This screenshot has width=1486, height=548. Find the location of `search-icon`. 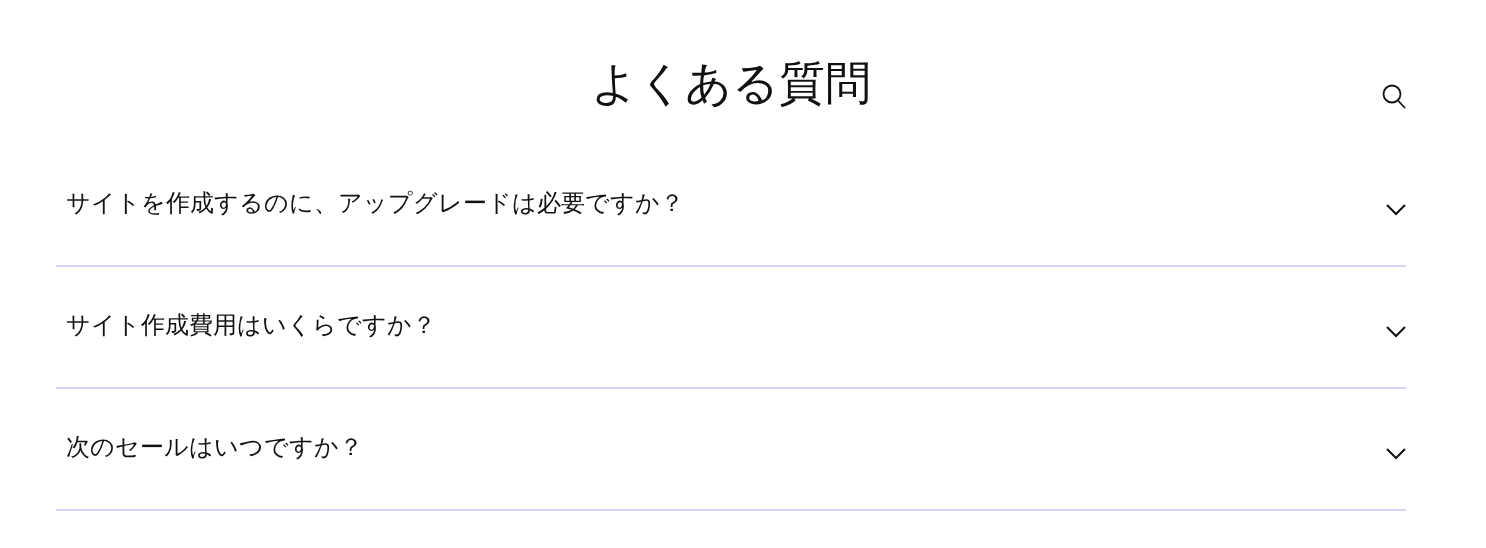

search-icon is located at coordinates (1394, 97).